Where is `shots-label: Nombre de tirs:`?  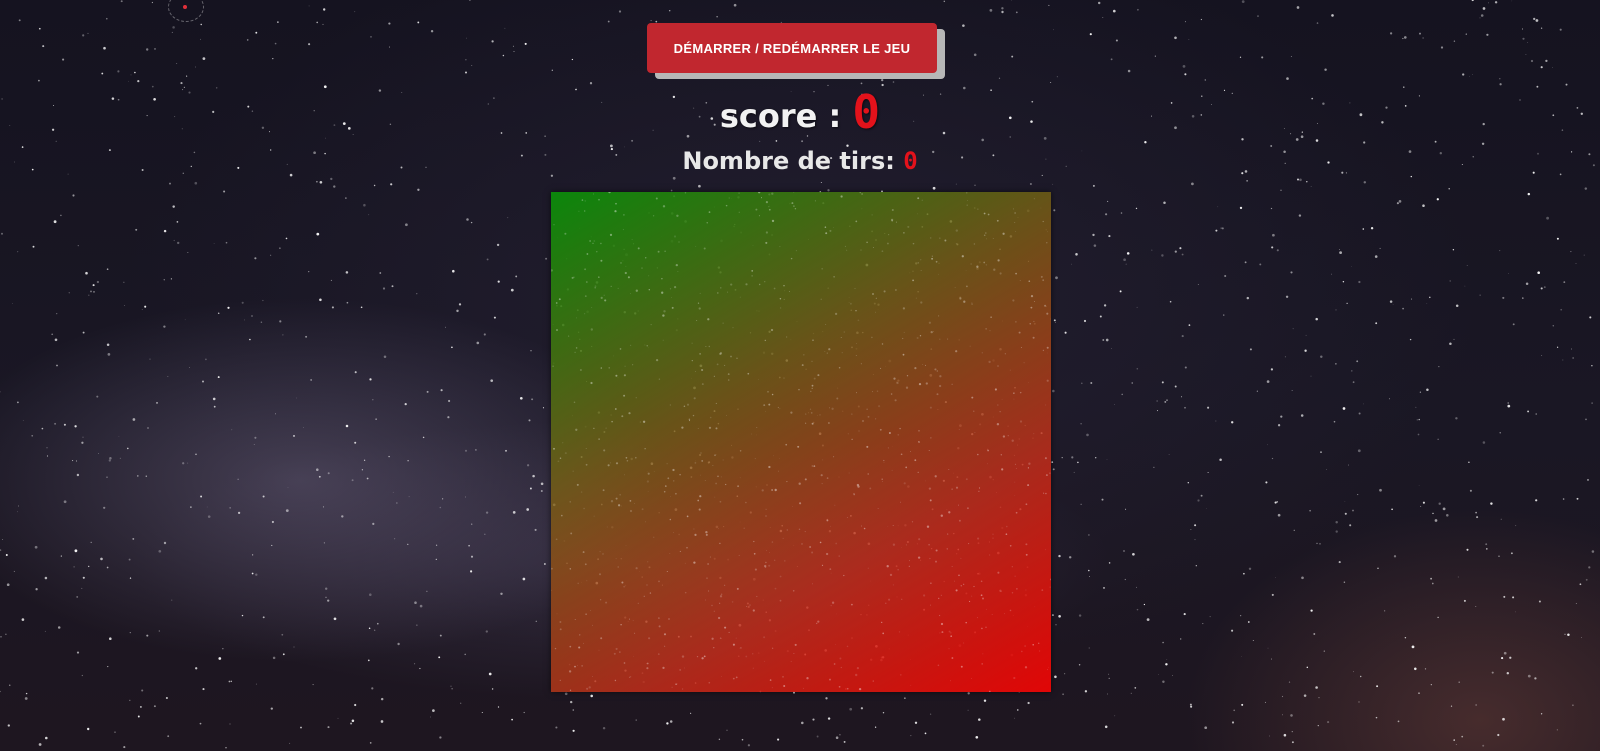
shots-label: Nombre de tirs: is located at coordinates (793, 161).